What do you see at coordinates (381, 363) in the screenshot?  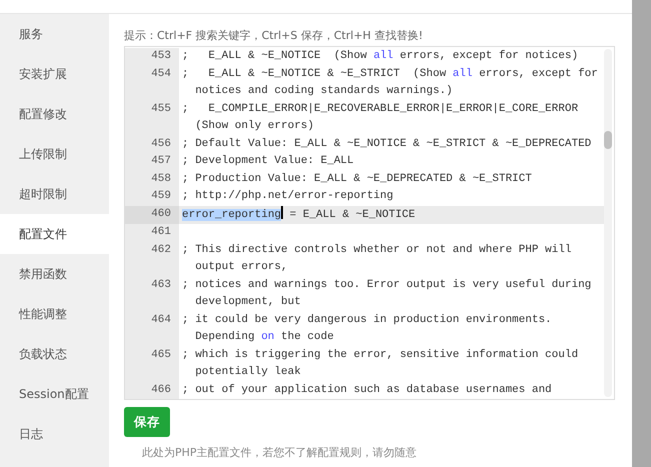 I see `code-line: ; which is triggering the error, sensitive information could potentially leak` at bounding box center [381, 363].